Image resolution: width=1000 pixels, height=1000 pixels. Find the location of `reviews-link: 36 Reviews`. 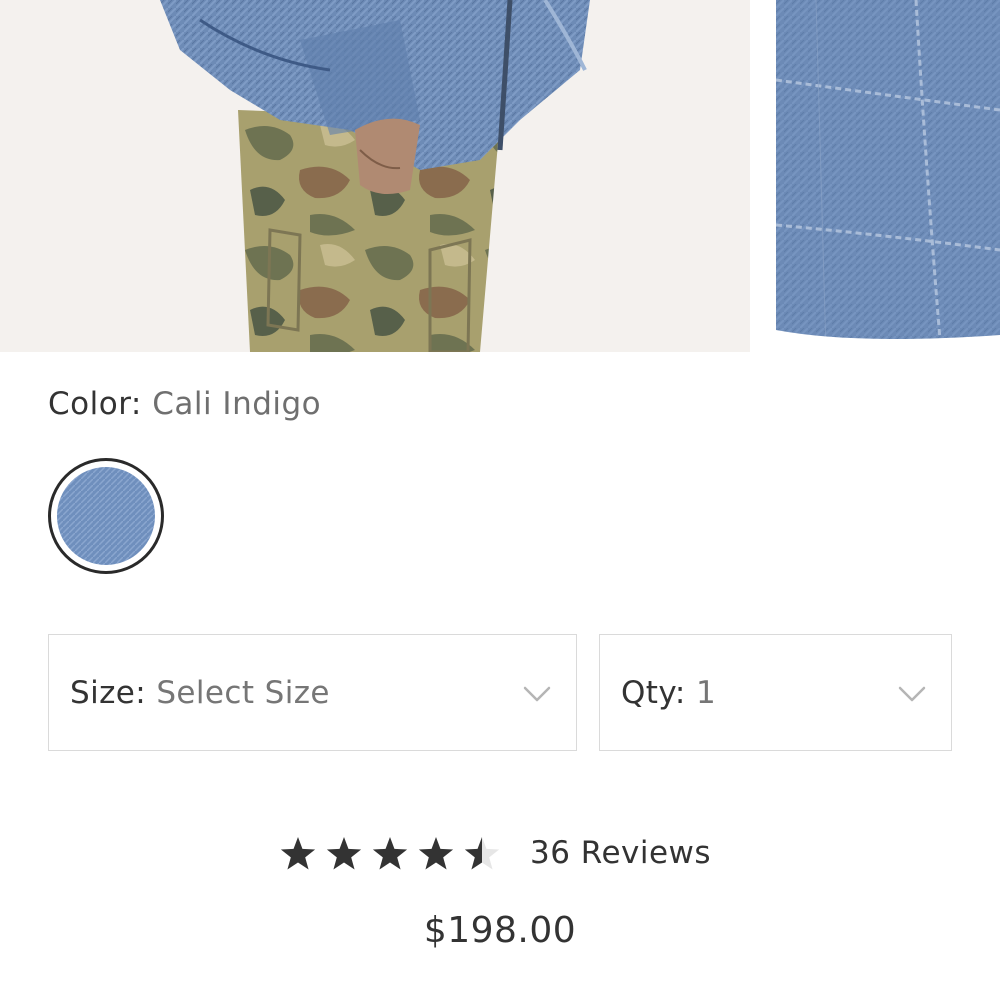

reviews-link: 36 Reviews is located at coordinates (620, 853).